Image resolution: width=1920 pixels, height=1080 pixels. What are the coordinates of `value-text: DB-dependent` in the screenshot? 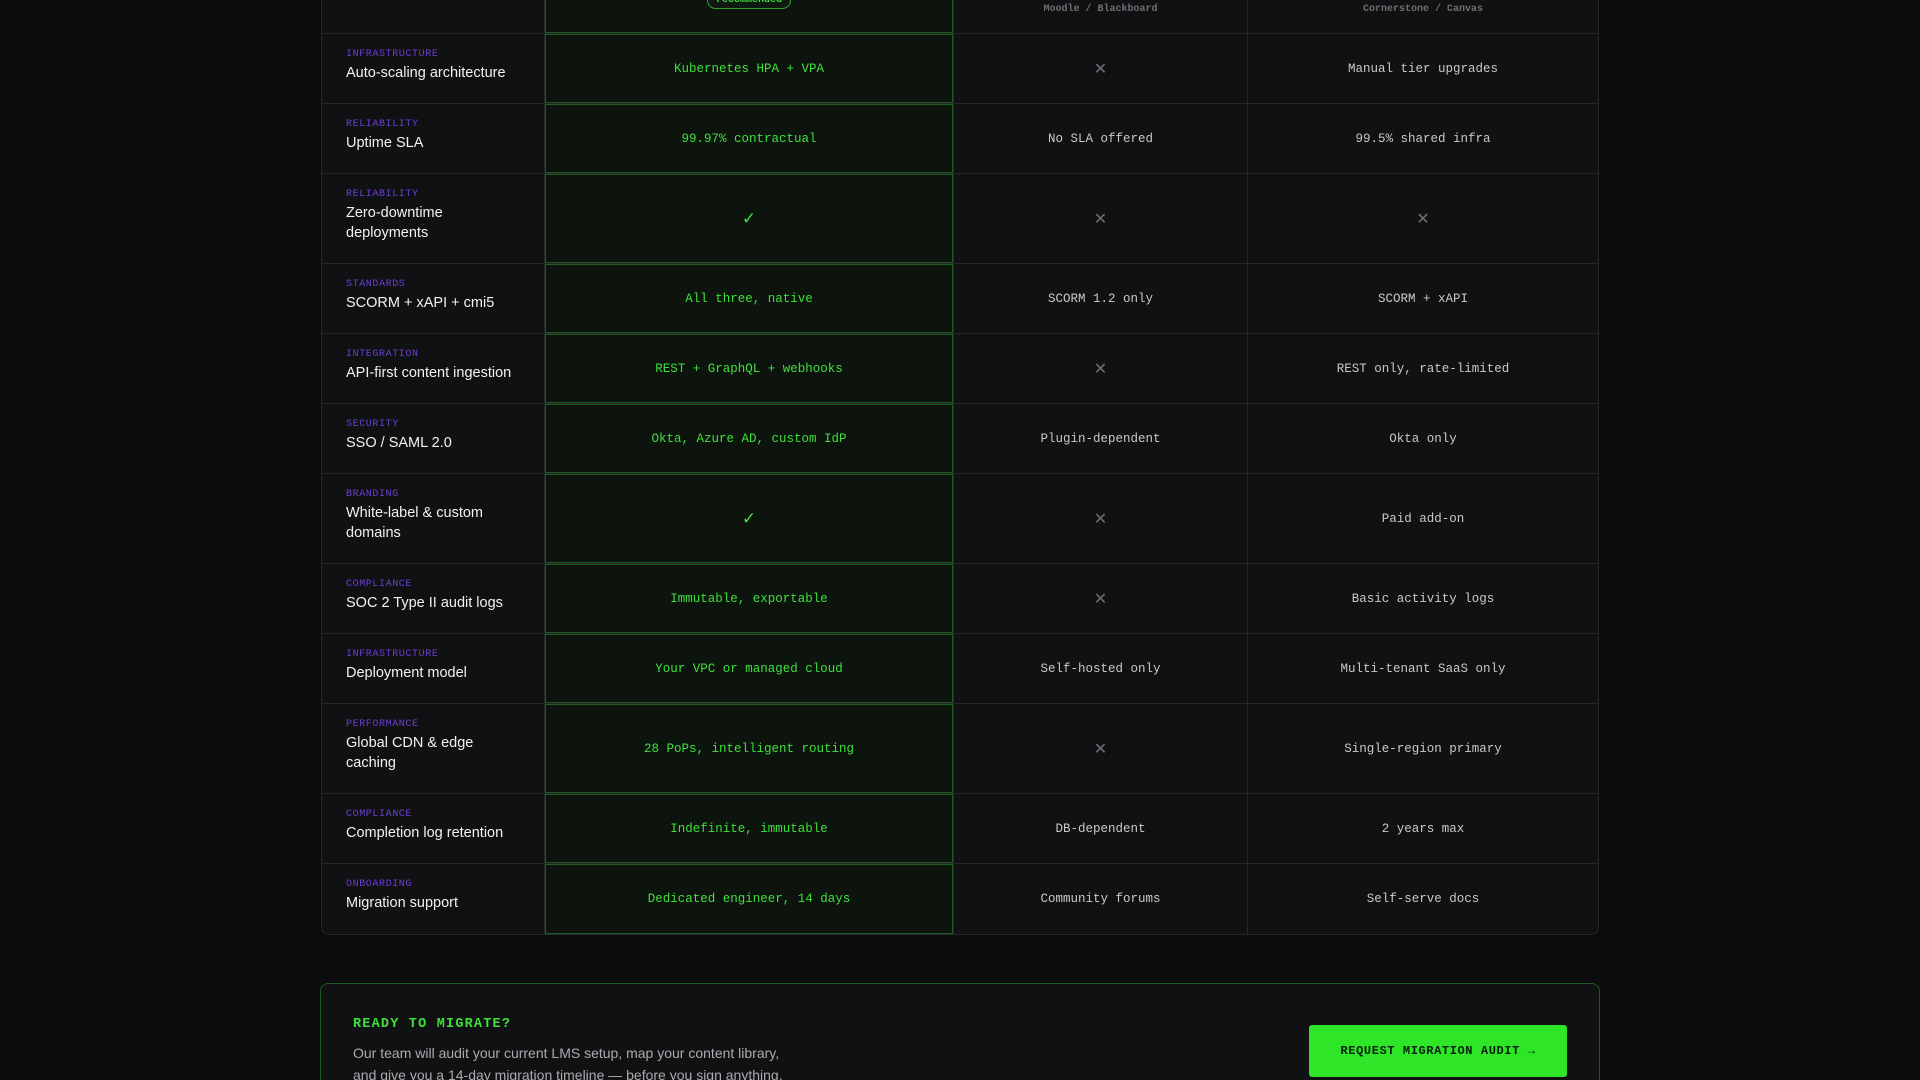 It's located at (1100, 828).